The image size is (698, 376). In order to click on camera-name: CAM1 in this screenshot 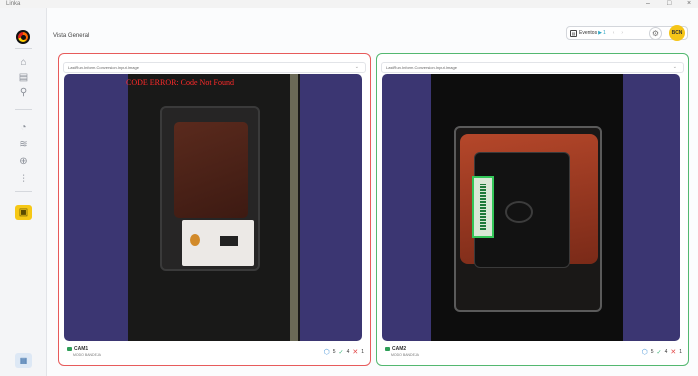, I will do `click(77, 349)`.